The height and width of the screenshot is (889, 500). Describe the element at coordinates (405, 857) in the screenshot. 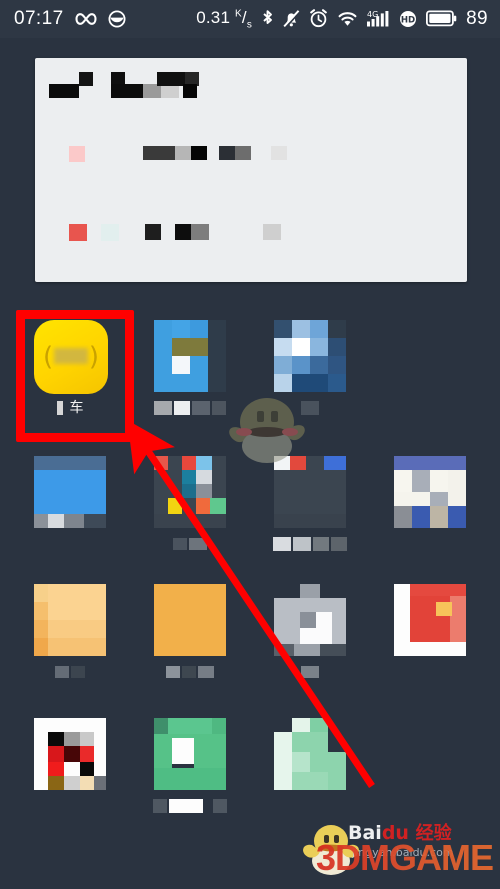

I see `site-watermark-text: 3DMGAME` at that location.